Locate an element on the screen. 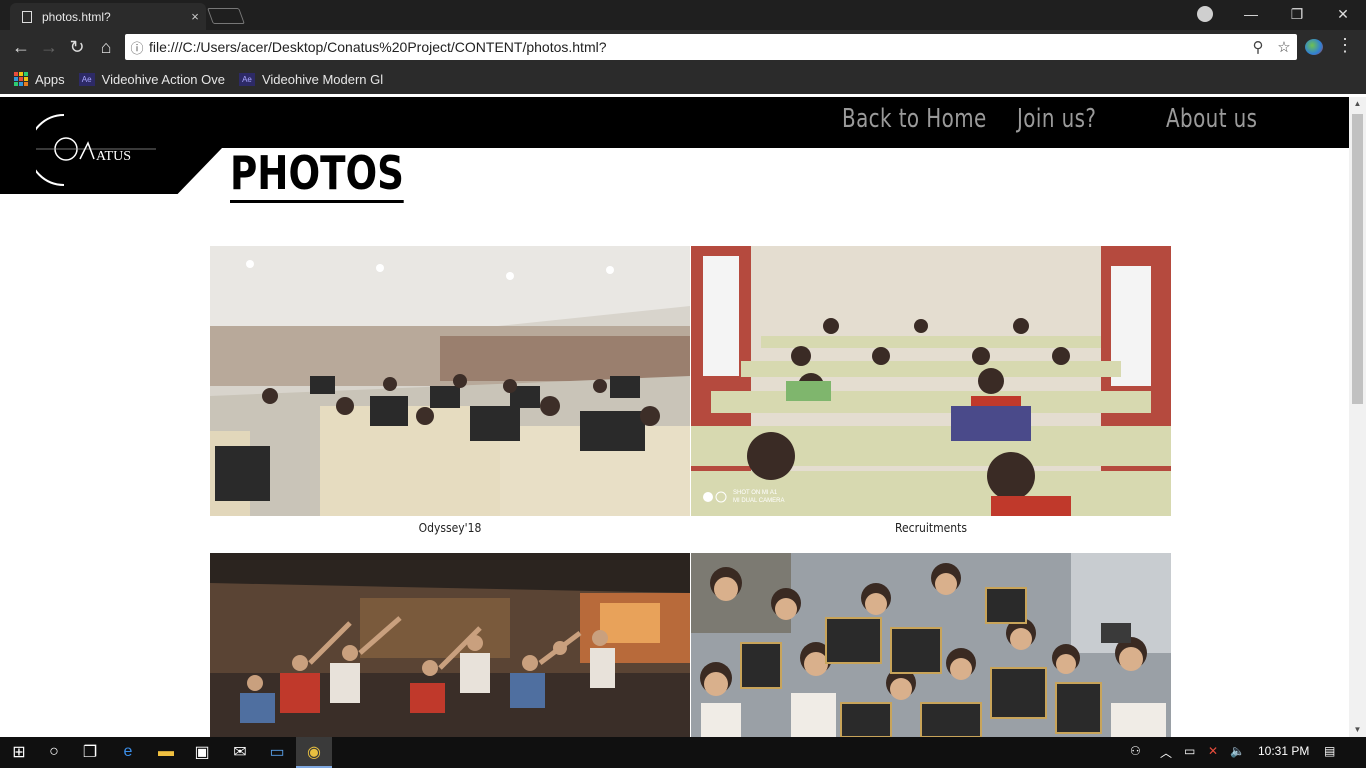  browser-tab-strip: photos.html? × — ❐ ✕ is located at coordinates (683, 15).